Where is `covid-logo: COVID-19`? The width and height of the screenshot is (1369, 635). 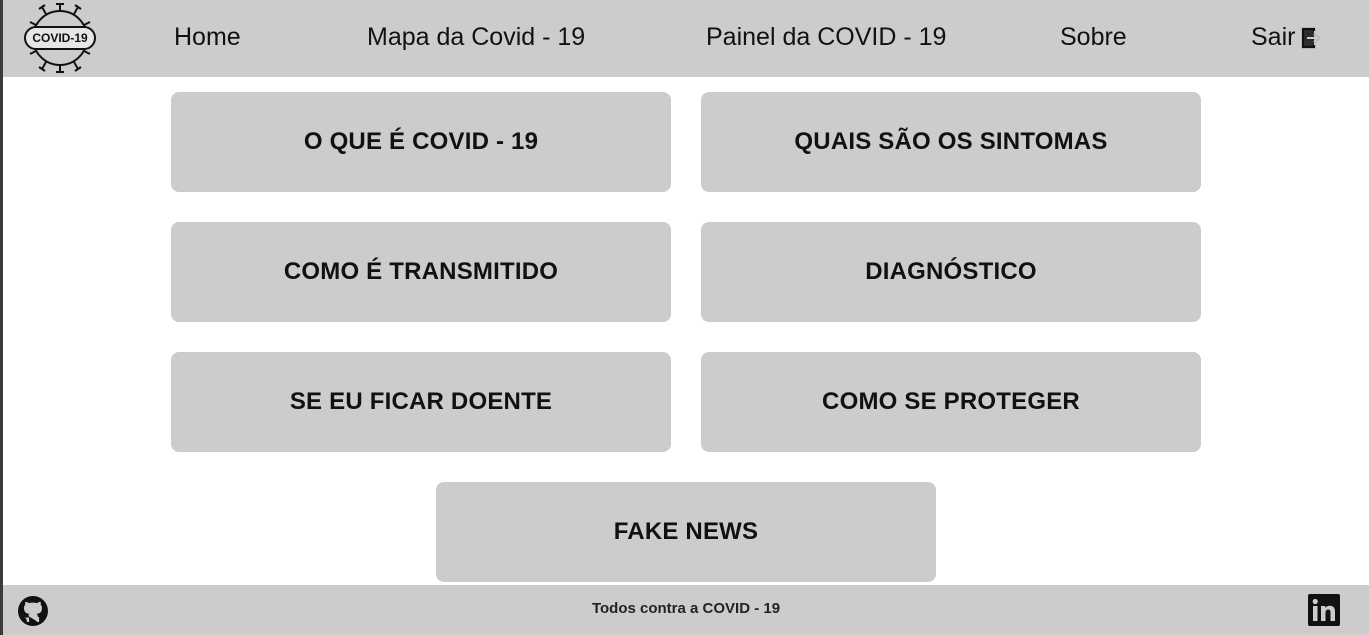
covid-logo: COVID-19 is located at coordinates (60, 38).